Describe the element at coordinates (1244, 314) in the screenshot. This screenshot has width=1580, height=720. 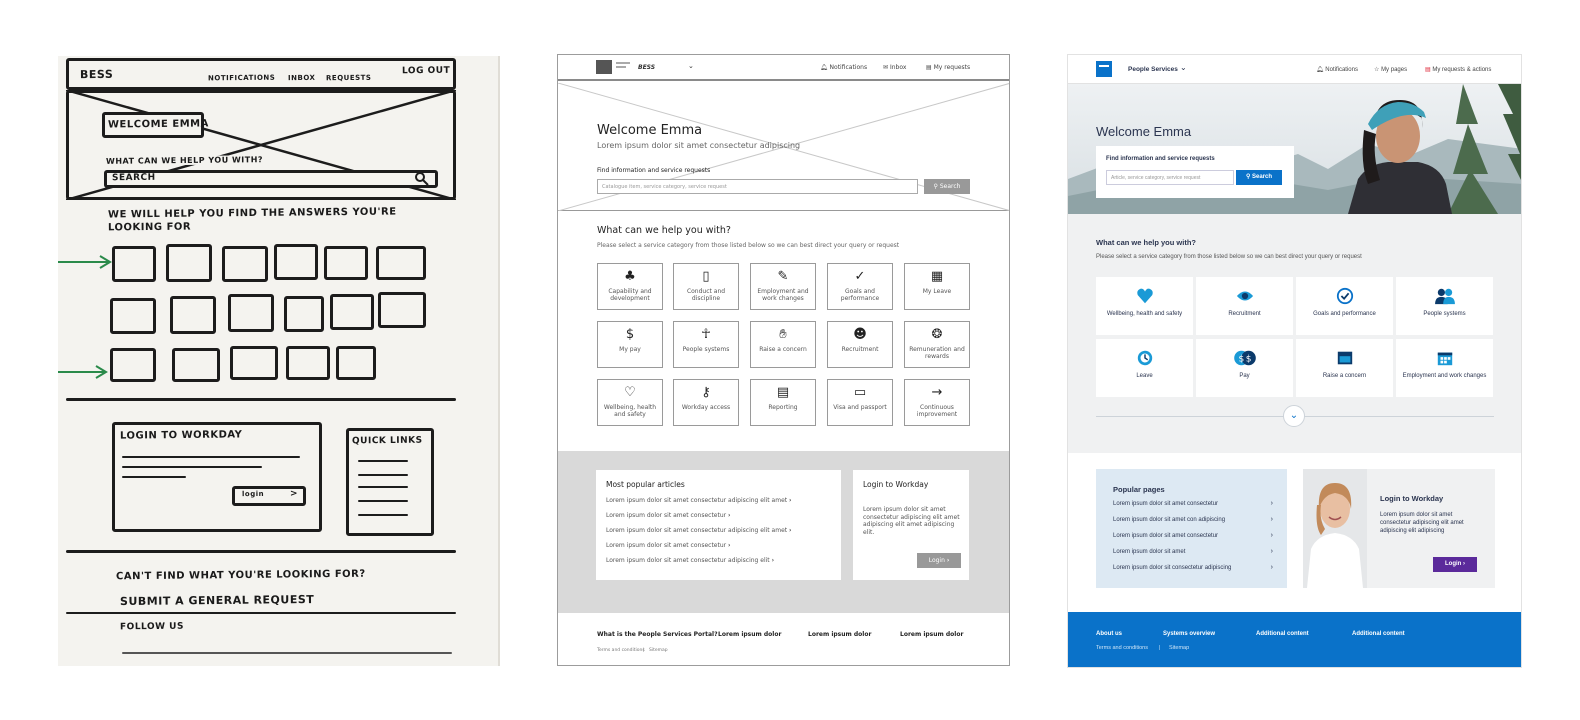
I see `hifi-tile-label: Recruitment` at that location.